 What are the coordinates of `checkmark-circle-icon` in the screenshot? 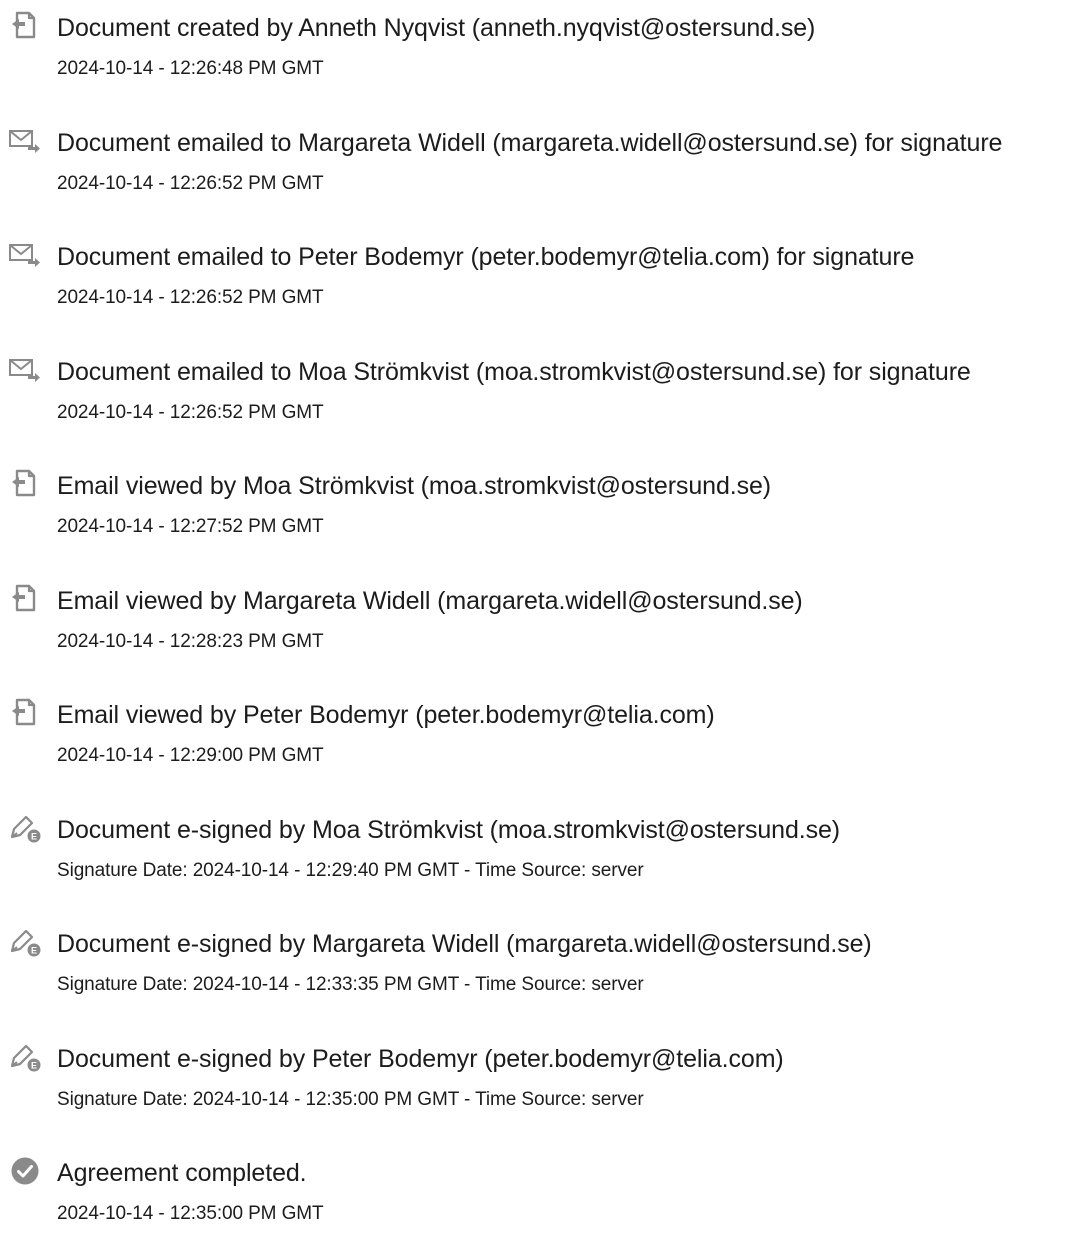 It's located at (25, 1171).